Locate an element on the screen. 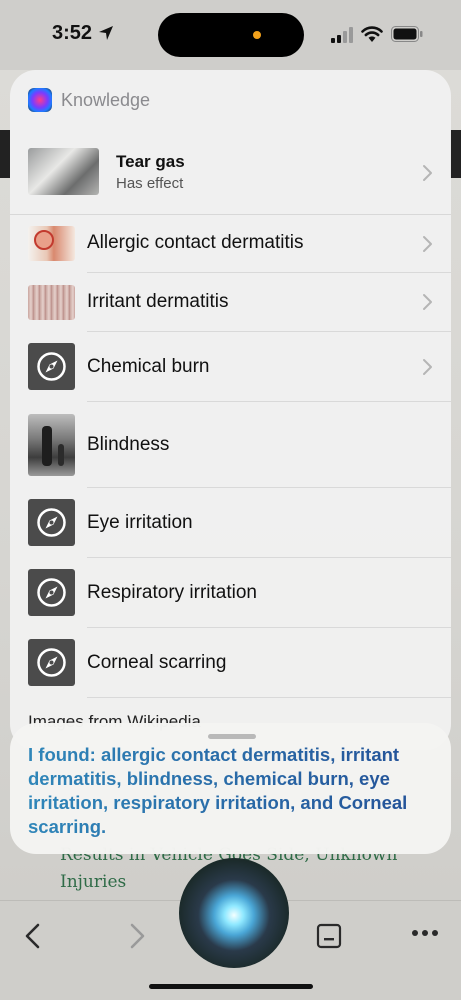 The image size is (461, 1000). dynamic-island is located at coordinates (231, 35).